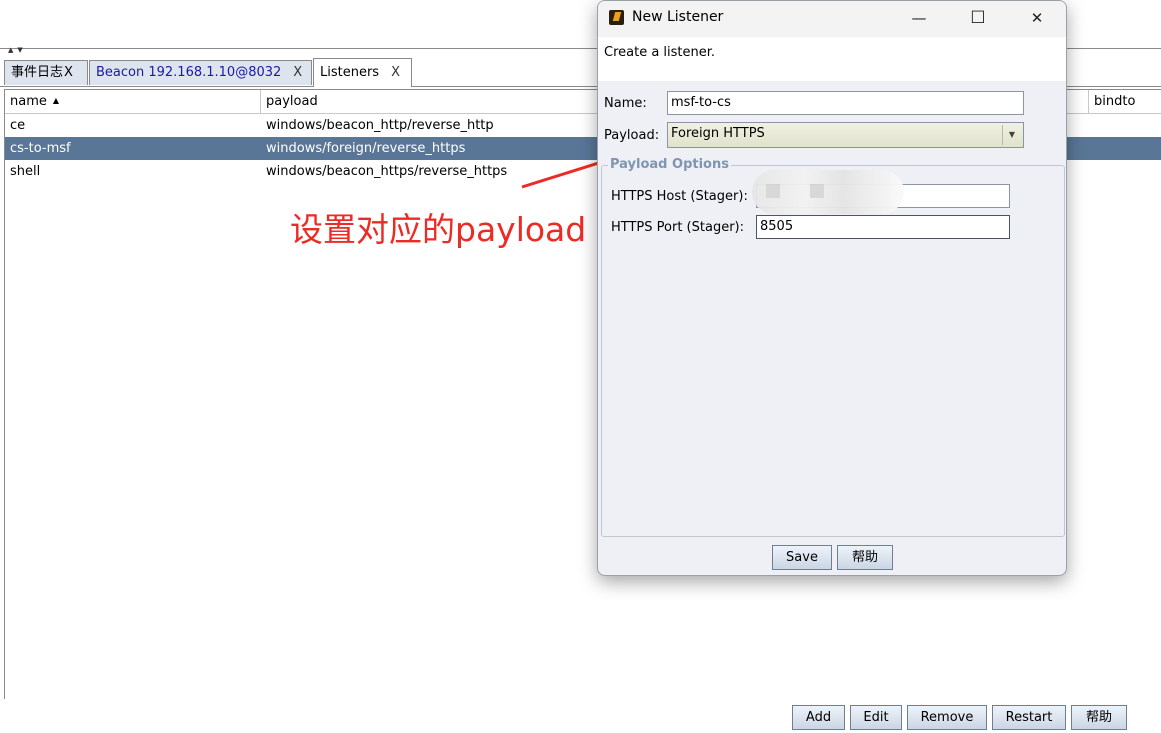 Image resolution: width=1161 pixels, height=733 pixels. Describe the element at coordinates (37, 72) in the screenshot. I see `tab-label: 事件日志` at that location.